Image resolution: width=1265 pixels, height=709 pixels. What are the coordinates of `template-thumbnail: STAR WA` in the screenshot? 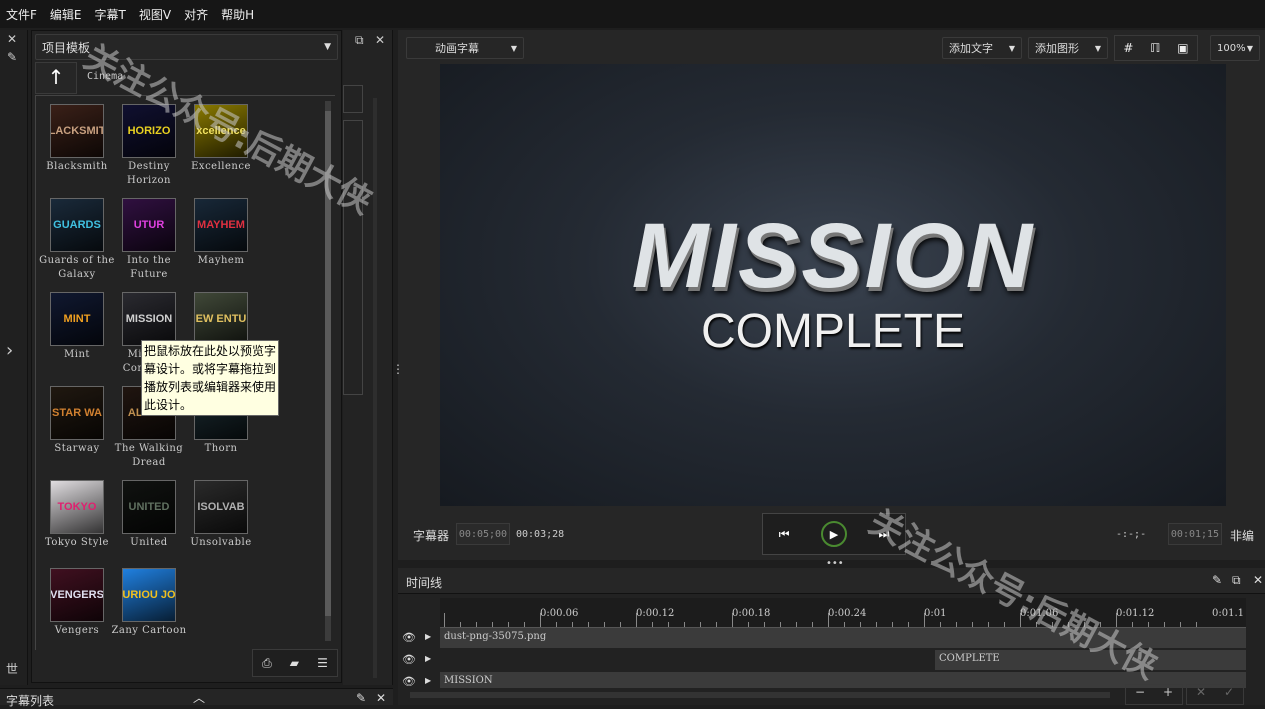 It's located at (77, 413).